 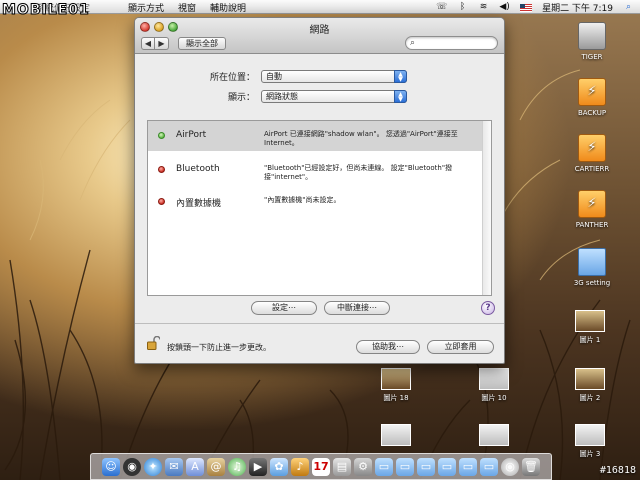 I want to click on trash-icon: 🗑, so click(x=531, y=466).